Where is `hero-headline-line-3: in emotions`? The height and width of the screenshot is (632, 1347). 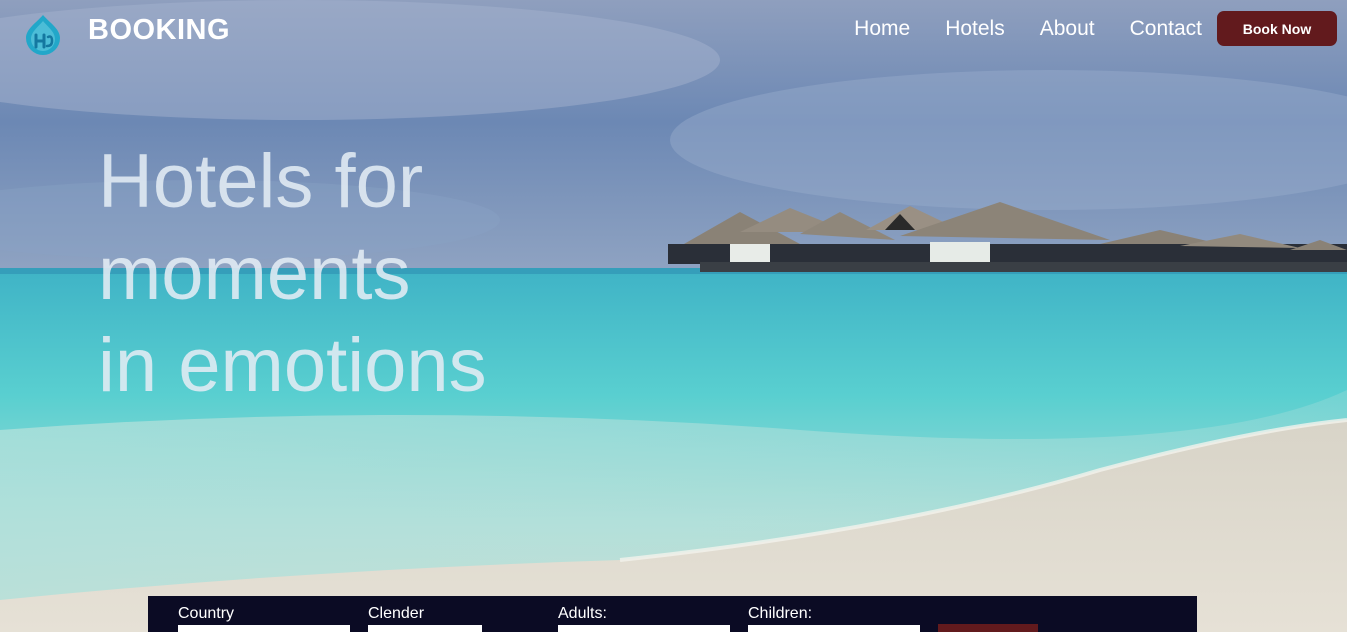 hero-headline-line-3: in emotions is located at coordinates (292, 365).